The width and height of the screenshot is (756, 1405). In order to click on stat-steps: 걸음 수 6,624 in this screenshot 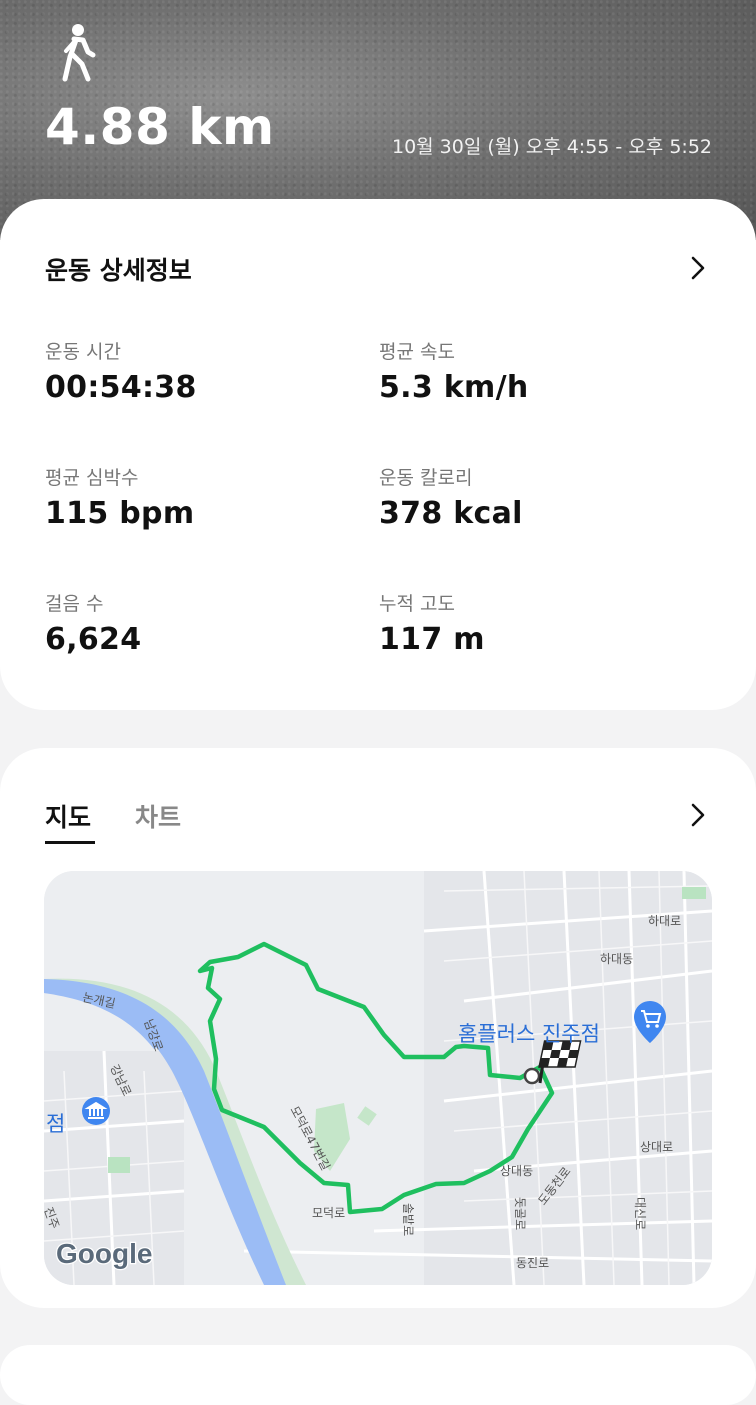, I will do `click(205, 623)`.